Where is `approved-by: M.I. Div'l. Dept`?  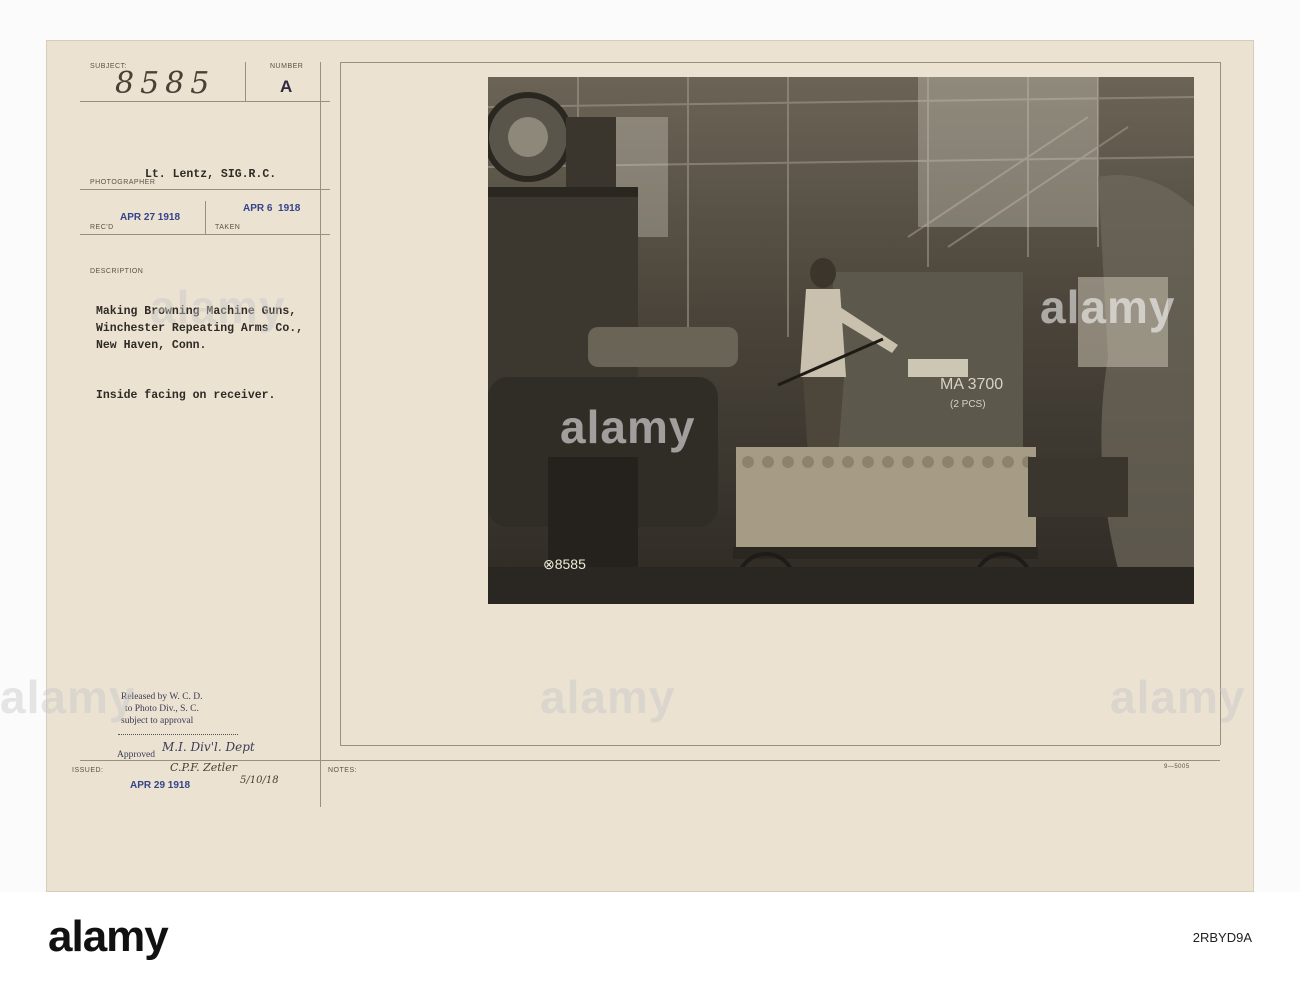 approved-by: M.I. Div'l. Dept is located at coordinates (208, 747).